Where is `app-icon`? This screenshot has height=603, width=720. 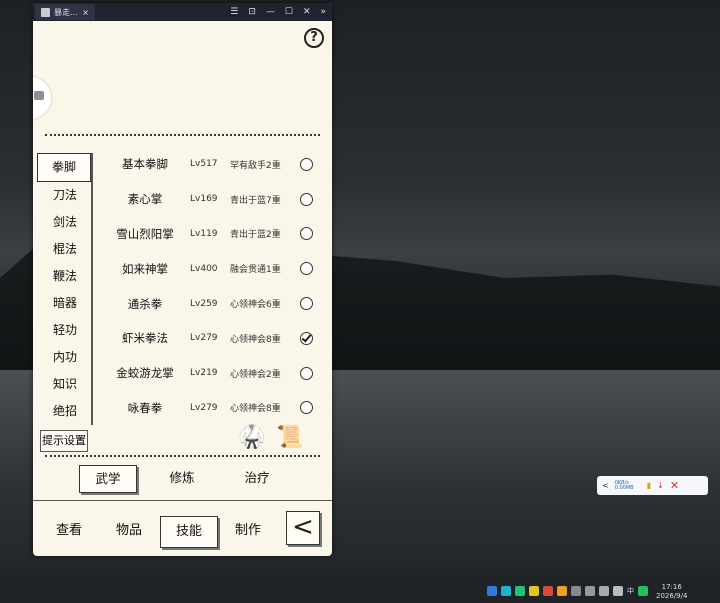
app-icon is located at coordinates (45, 12).